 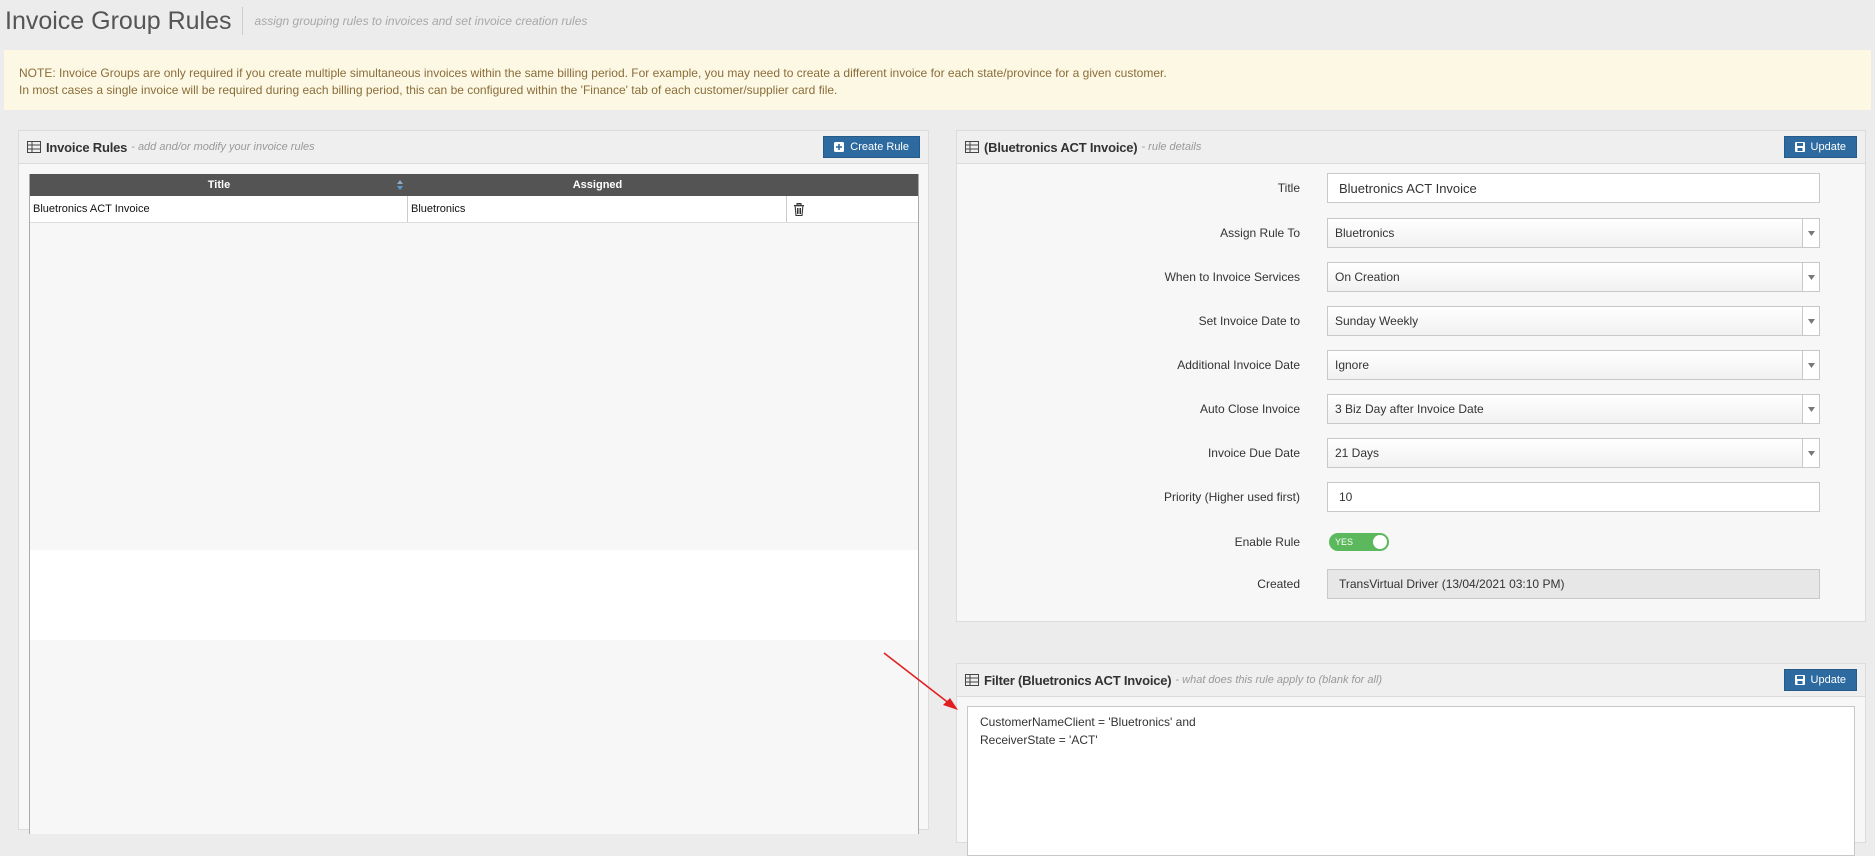 I want to click on auto-close-invoice-select: 3 Biz Day after Invoice Date, so click(x=1573, y=409).